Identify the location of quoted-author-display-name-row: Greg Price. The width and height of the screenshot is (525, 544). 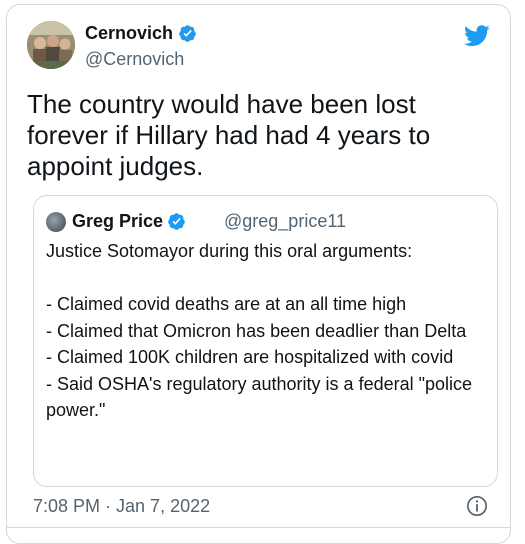
(129, 221).